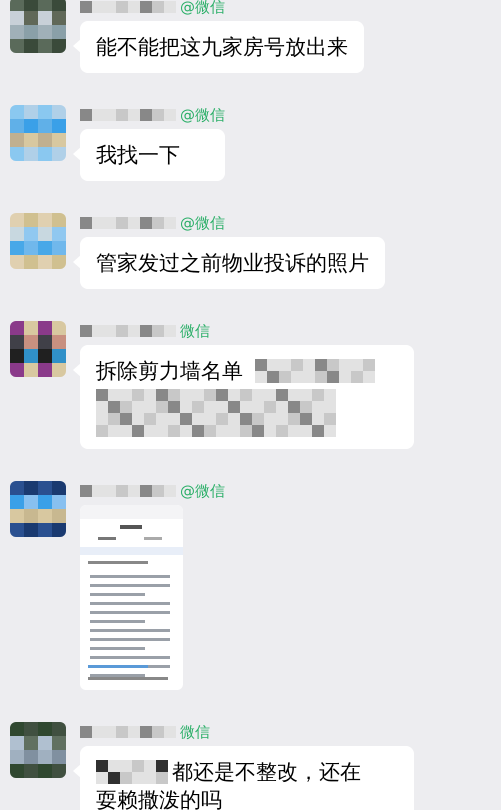 This screenshot has width=501, height=810. What do you see at coordinates (169, 371) in the screenshot?
I see `message-text: 拆除剪力墙名单` at bounding box center [169, 371].